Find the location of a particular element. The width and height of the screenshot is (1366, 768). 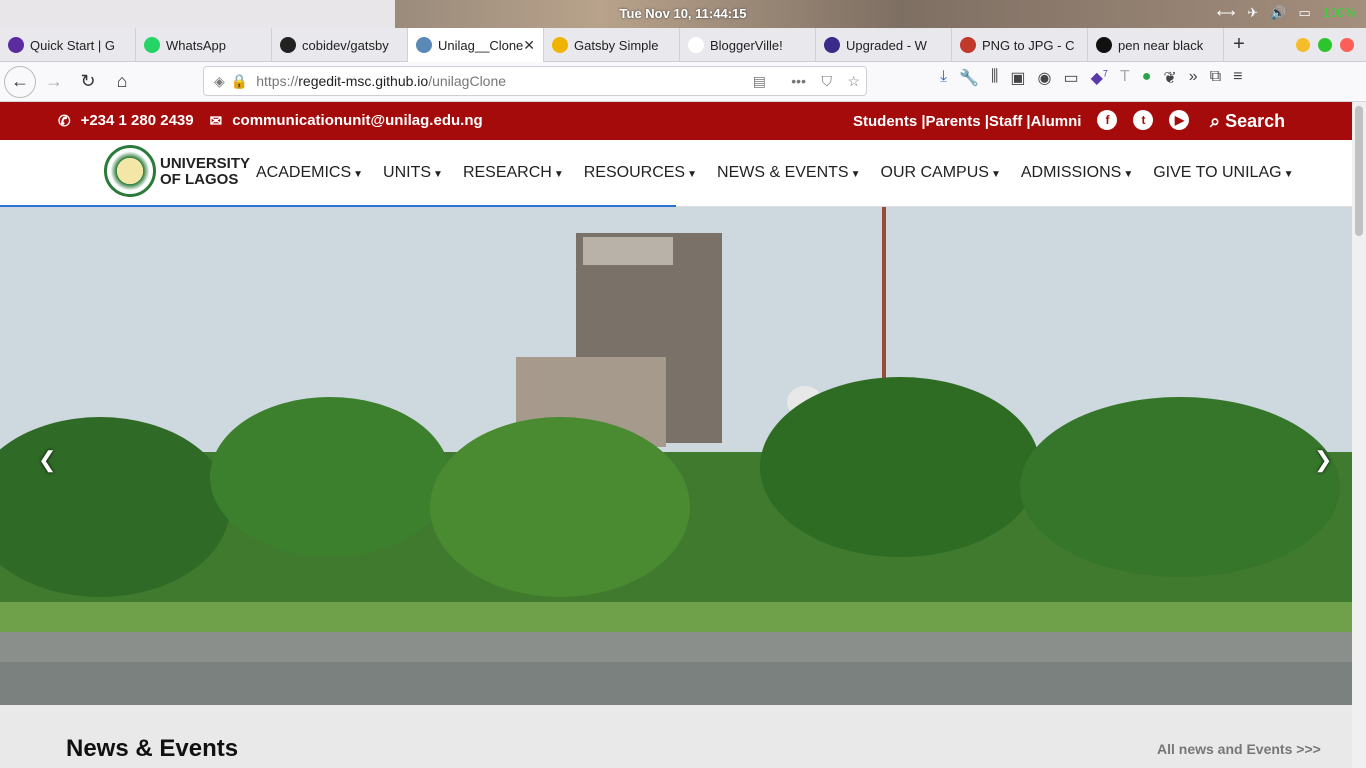

tab-label: BloggerVille! is located at coordinates (746, 45).